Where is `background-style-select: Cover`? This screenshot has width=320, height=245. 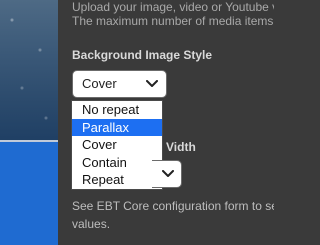
background-style-select: Cover is located at coordinates (119, 84).